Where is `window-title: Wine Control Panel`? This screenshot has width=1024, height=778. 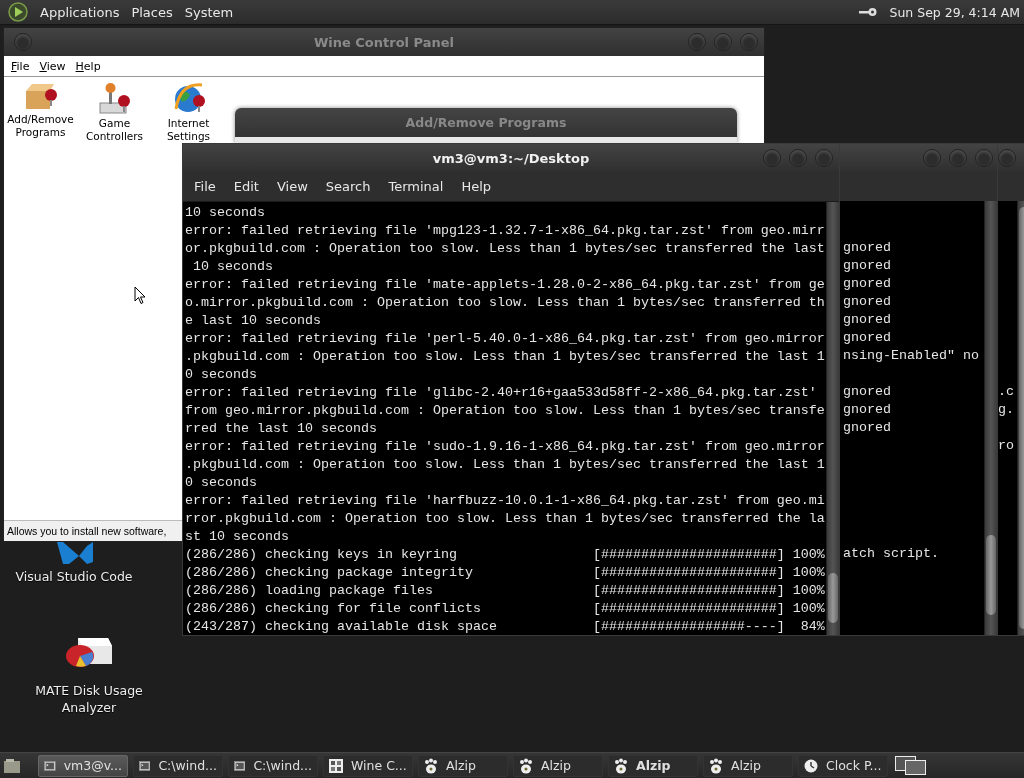
window-title: Wine Control Panel is located at coordinates (384, 42).